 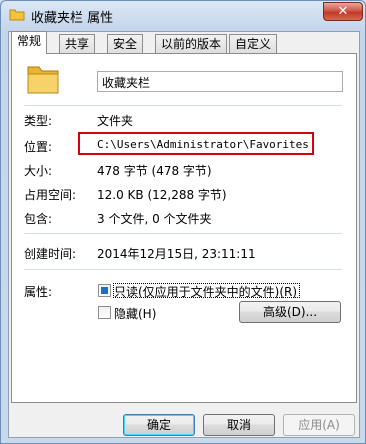 I want to click on tab-sharing: 共享, so click(x=77, y=43).